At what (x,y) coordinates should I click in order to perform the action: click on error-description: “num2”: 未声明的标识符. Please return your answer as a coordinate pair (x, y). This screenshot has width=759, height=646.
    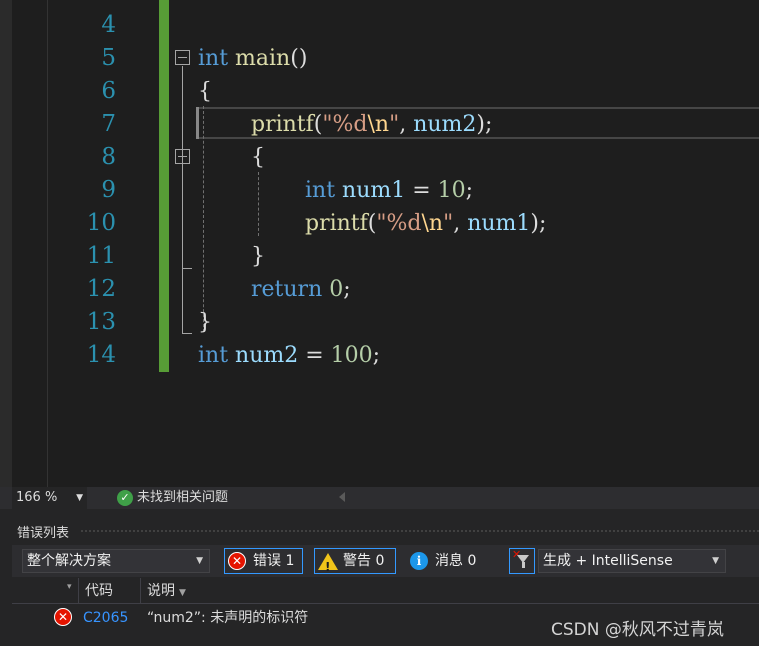
    Looking at the image, I should click on (228, 618).